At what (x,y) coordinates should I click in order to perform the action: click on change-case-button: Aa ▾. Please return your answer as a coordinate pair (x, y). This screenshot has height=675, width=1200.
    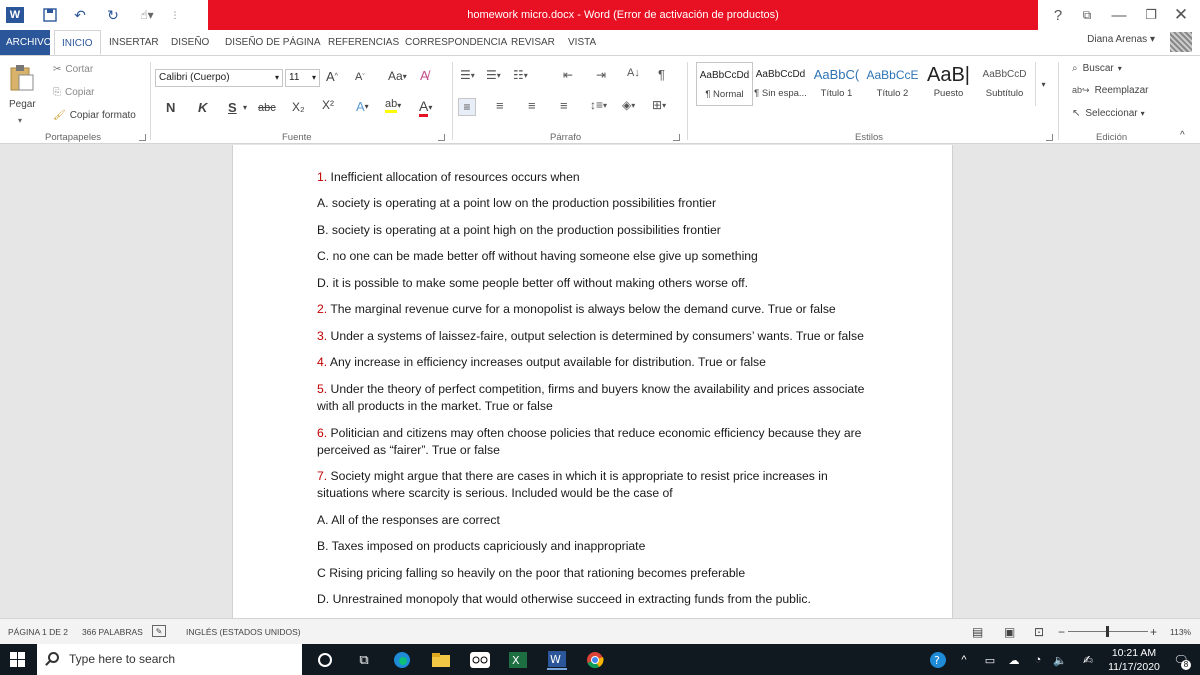
    Looking at the image, I should click on (397, 76).